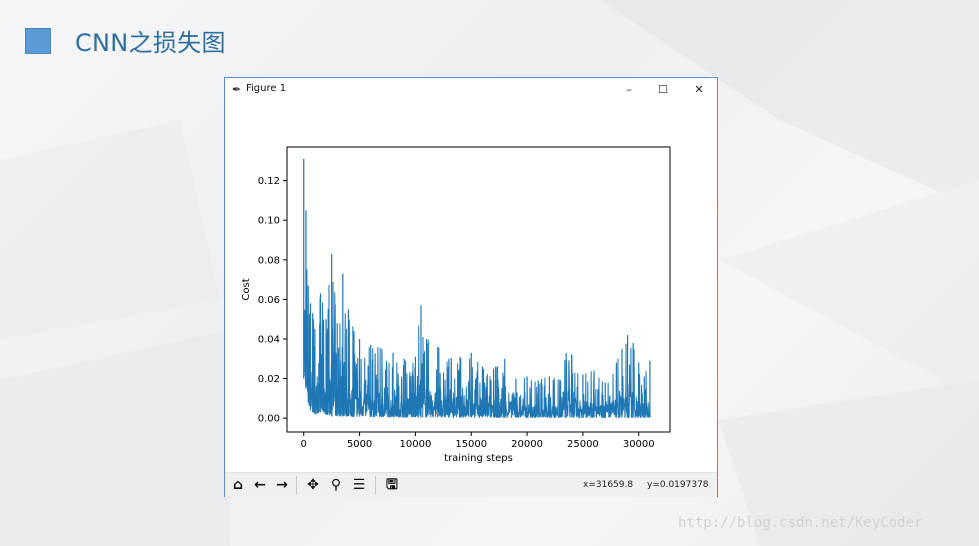 This screenshot has height=546, width=979. I want to click on y-tick-label: 0.04, so click(269, 339).